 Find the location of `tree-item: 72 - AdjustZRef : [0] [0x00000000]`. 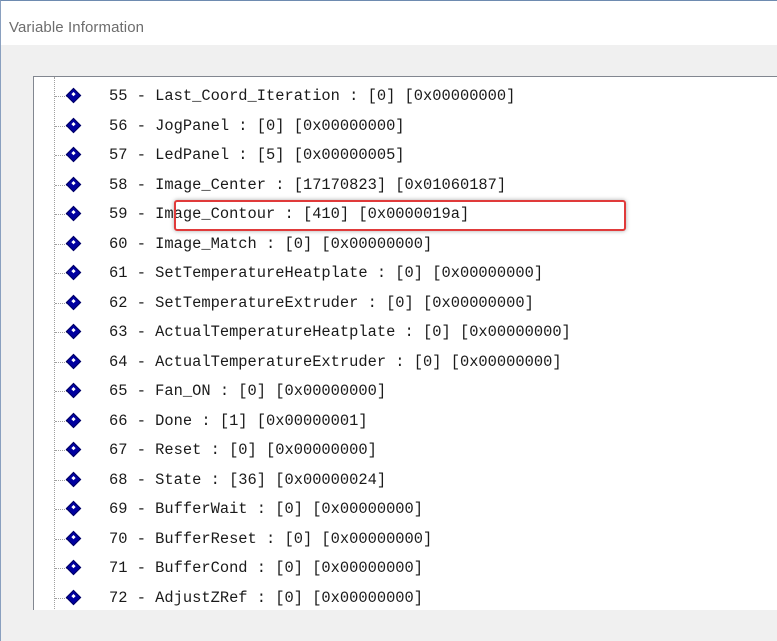

tree-item: 72 - AdjustZRef : [0] [0x00000000] is located at coordinates (404, 598).